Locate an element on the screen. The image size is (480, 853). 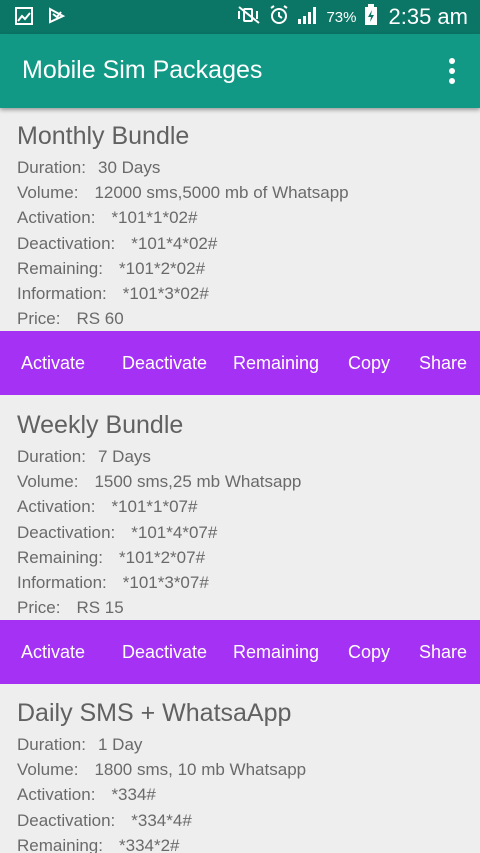
download-icon is located at coordinates (56, 18).